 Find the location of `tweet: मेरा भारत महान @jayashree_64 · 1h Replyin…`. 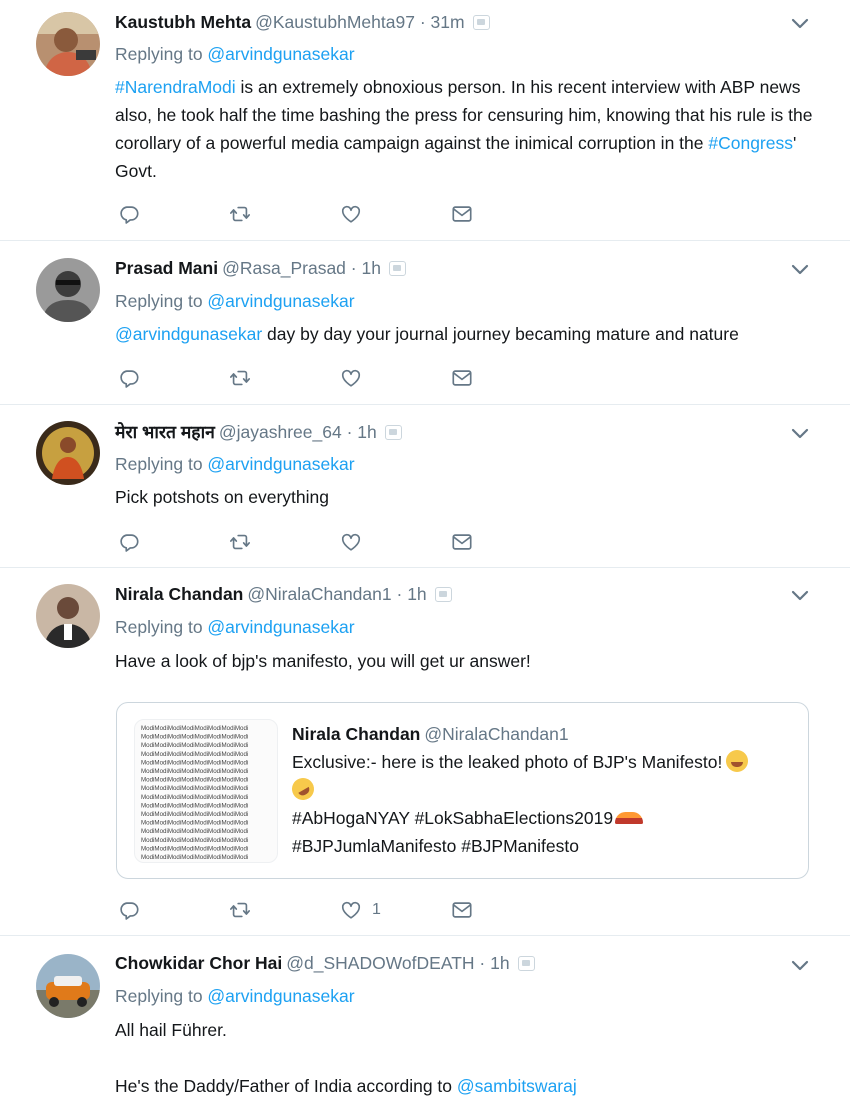

tweet: मेरा भारत महान @jayashree_64 · 1h Replyin… is located at coordinates (425, 486).